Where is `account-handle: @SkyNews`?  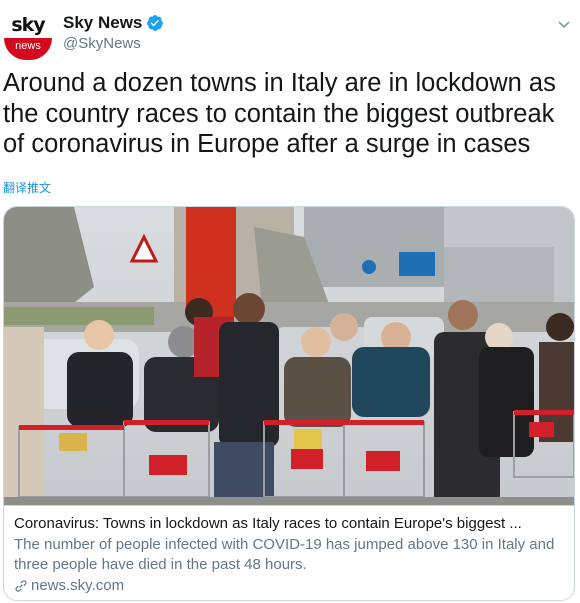
account-handle: @SkyNews is located at coordinates (102, 43).